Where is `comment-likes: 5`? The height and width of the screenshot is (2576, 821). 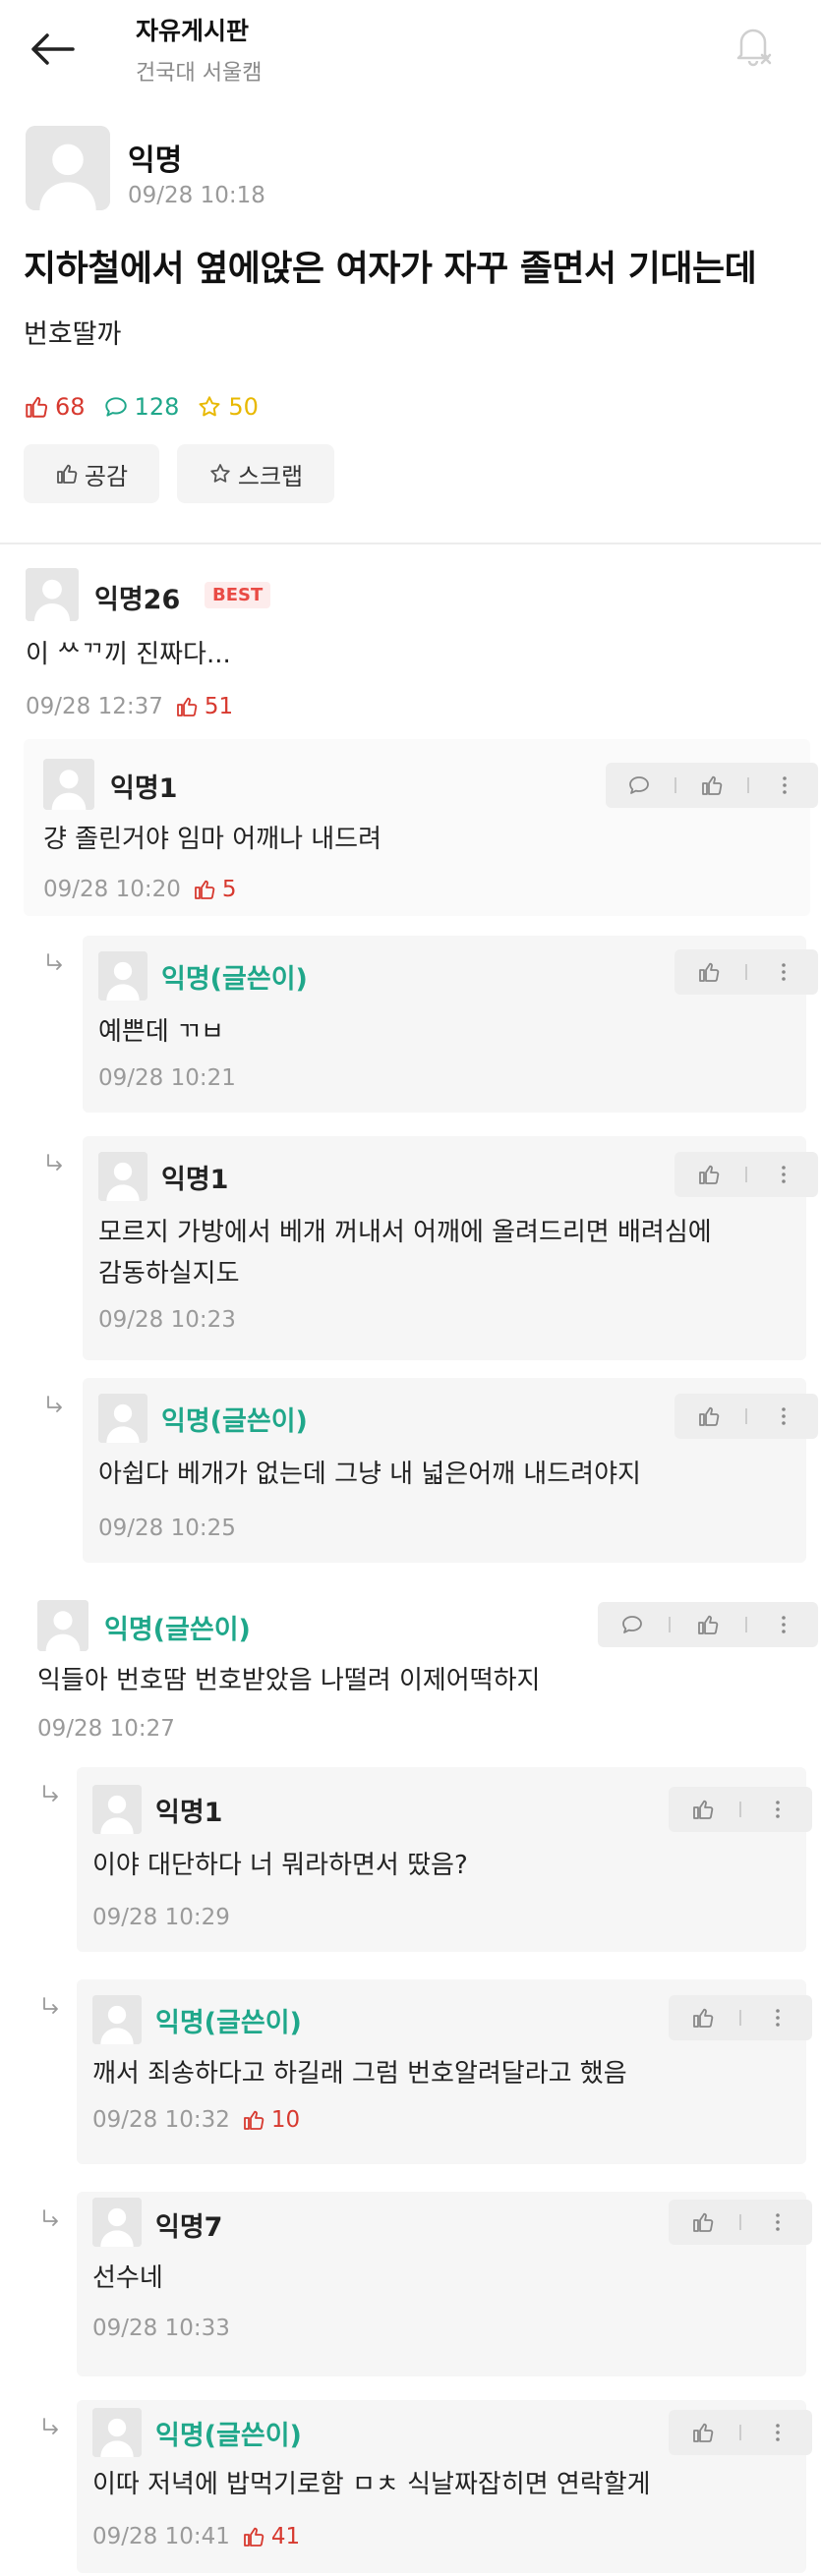 comment-likes: 5 is located at coordinates (215, 890).